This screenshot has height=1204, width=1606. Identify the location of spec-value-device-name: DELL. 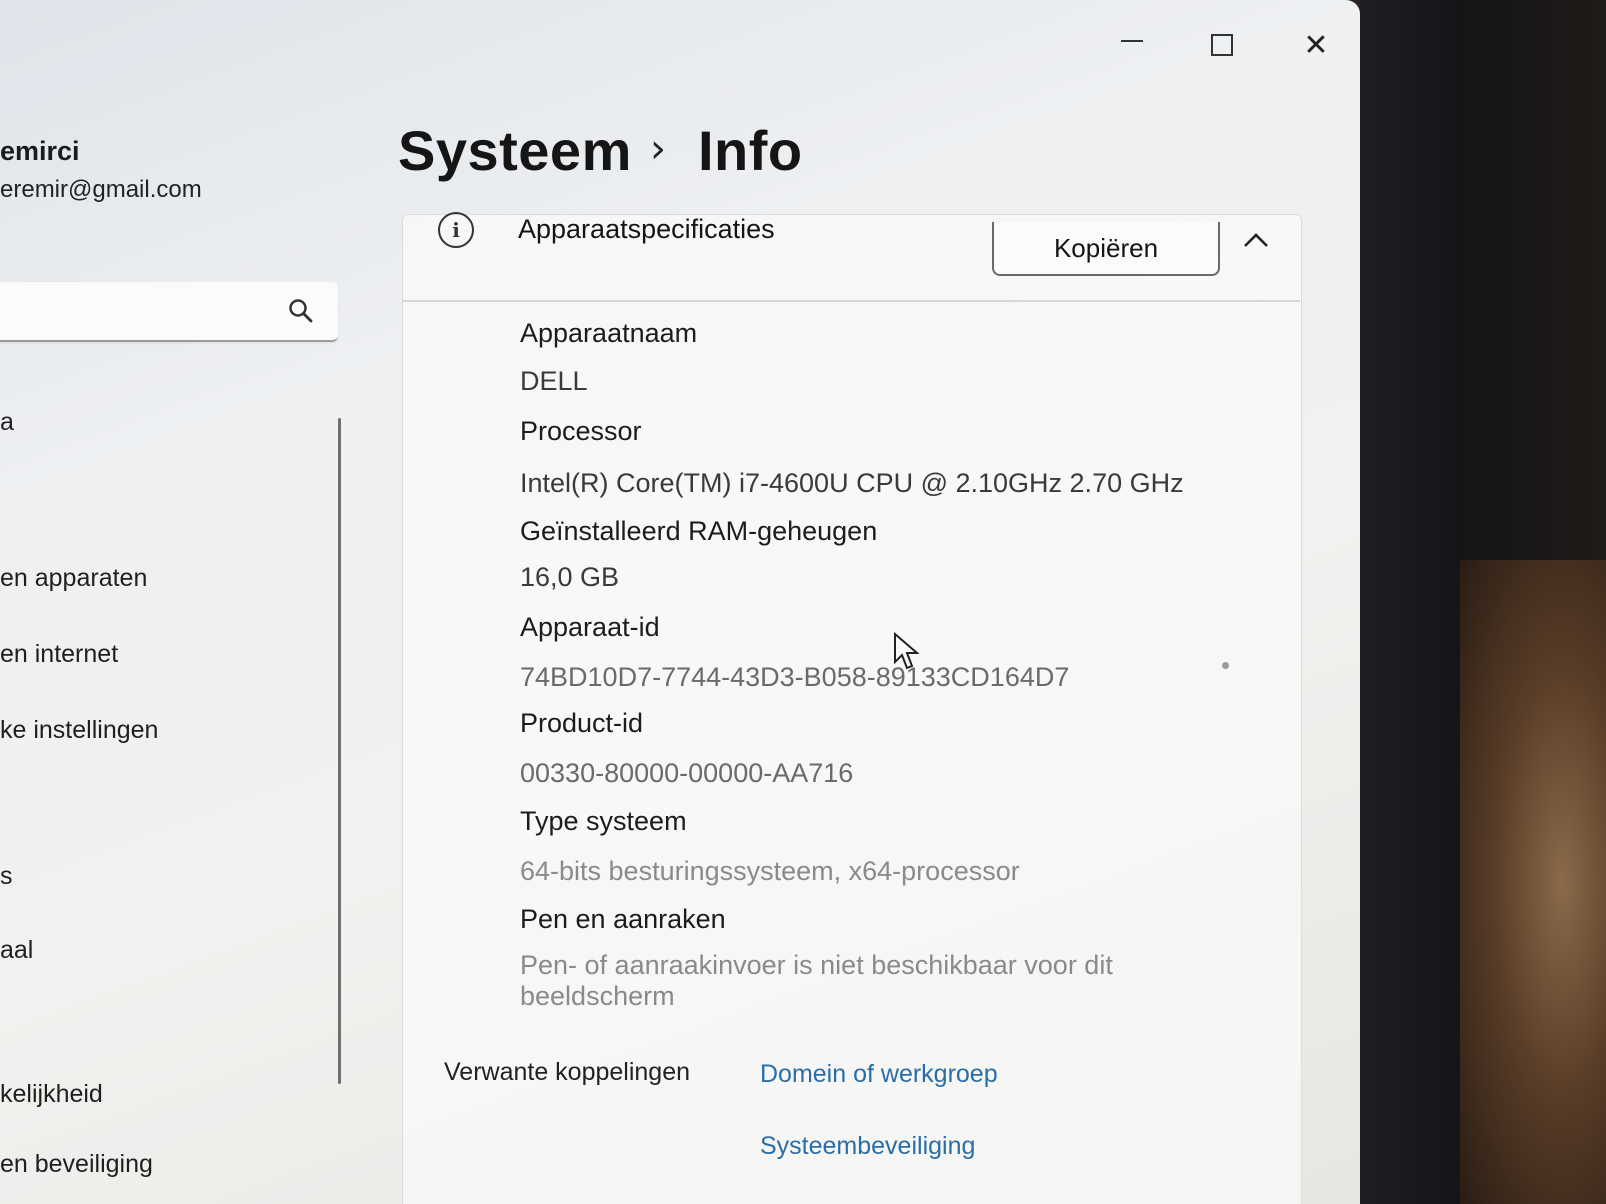
(554, 381).